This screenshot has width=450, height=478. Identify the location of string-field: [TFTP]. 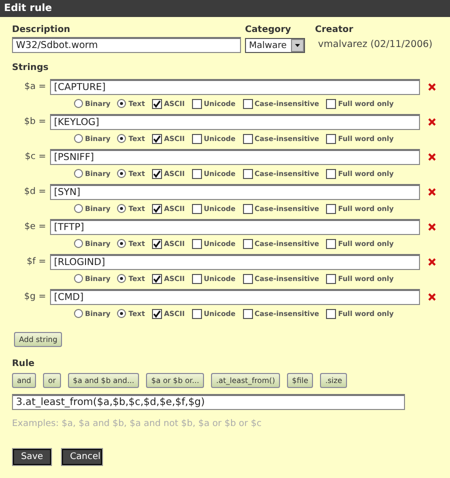
(235, 227).